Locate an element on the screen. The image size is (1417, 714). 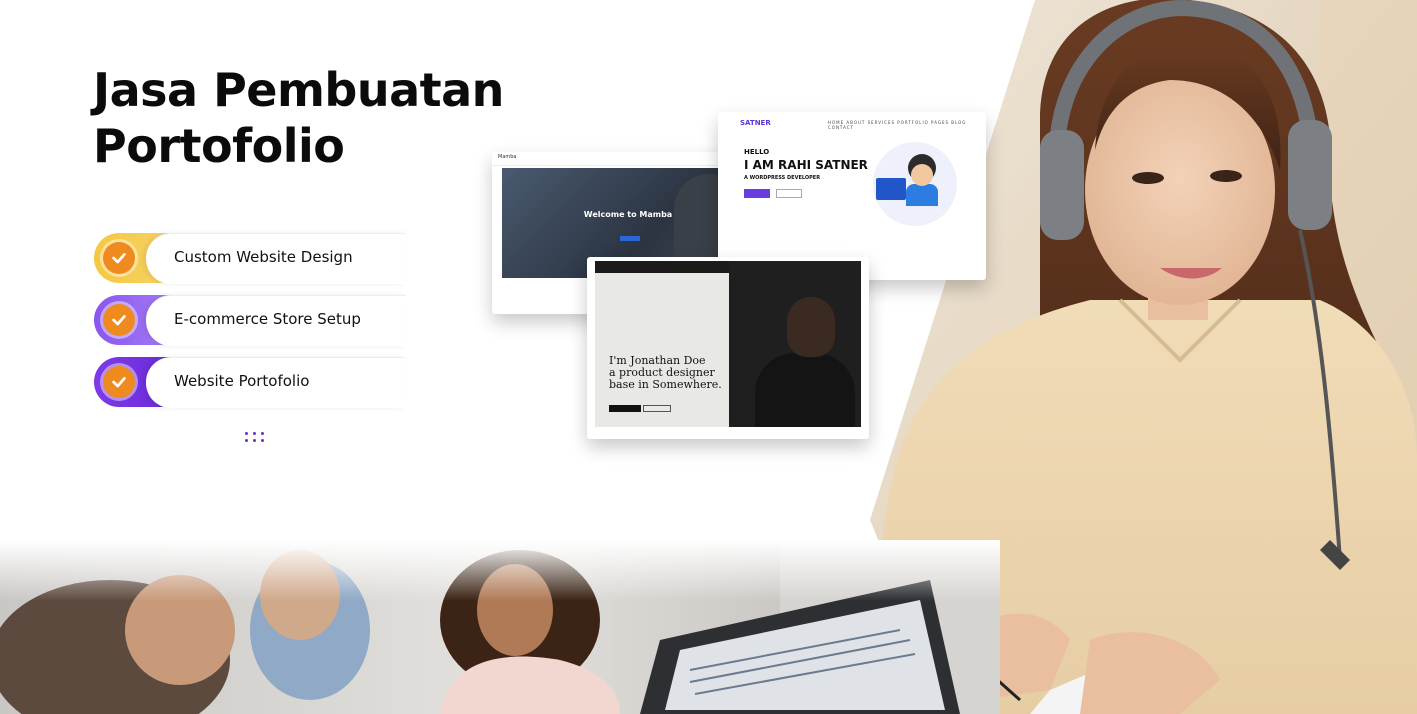
page-title: Jasa Pembuatan Portofolio is located at coordinates (298, 118).